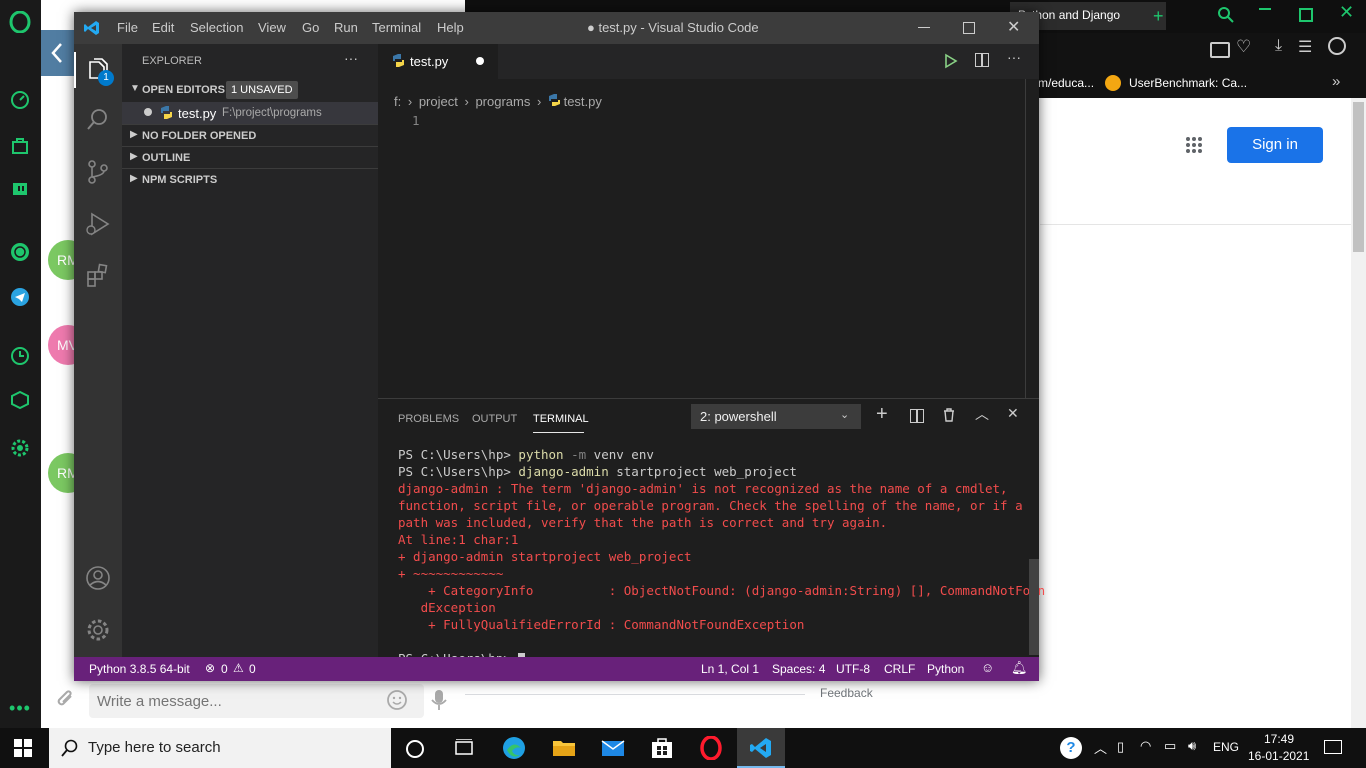  What do you see at coordinates (917, 416) in the screenshot?
I see `split-terminal-icon` at bounding box center [917, 416].